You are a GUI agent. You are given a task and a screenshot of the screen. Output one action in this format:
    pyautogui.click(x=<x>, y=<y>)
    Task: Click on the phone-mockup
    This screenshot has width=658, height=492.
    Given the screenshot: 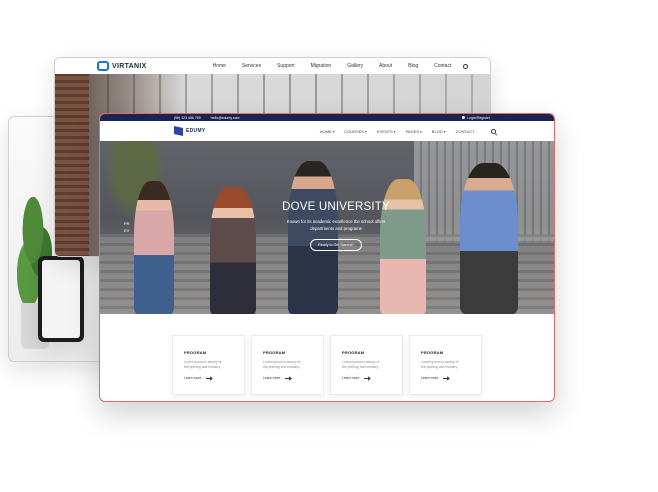 What is the action you would take?
    pyautogui.click(x=61, y=299)
    